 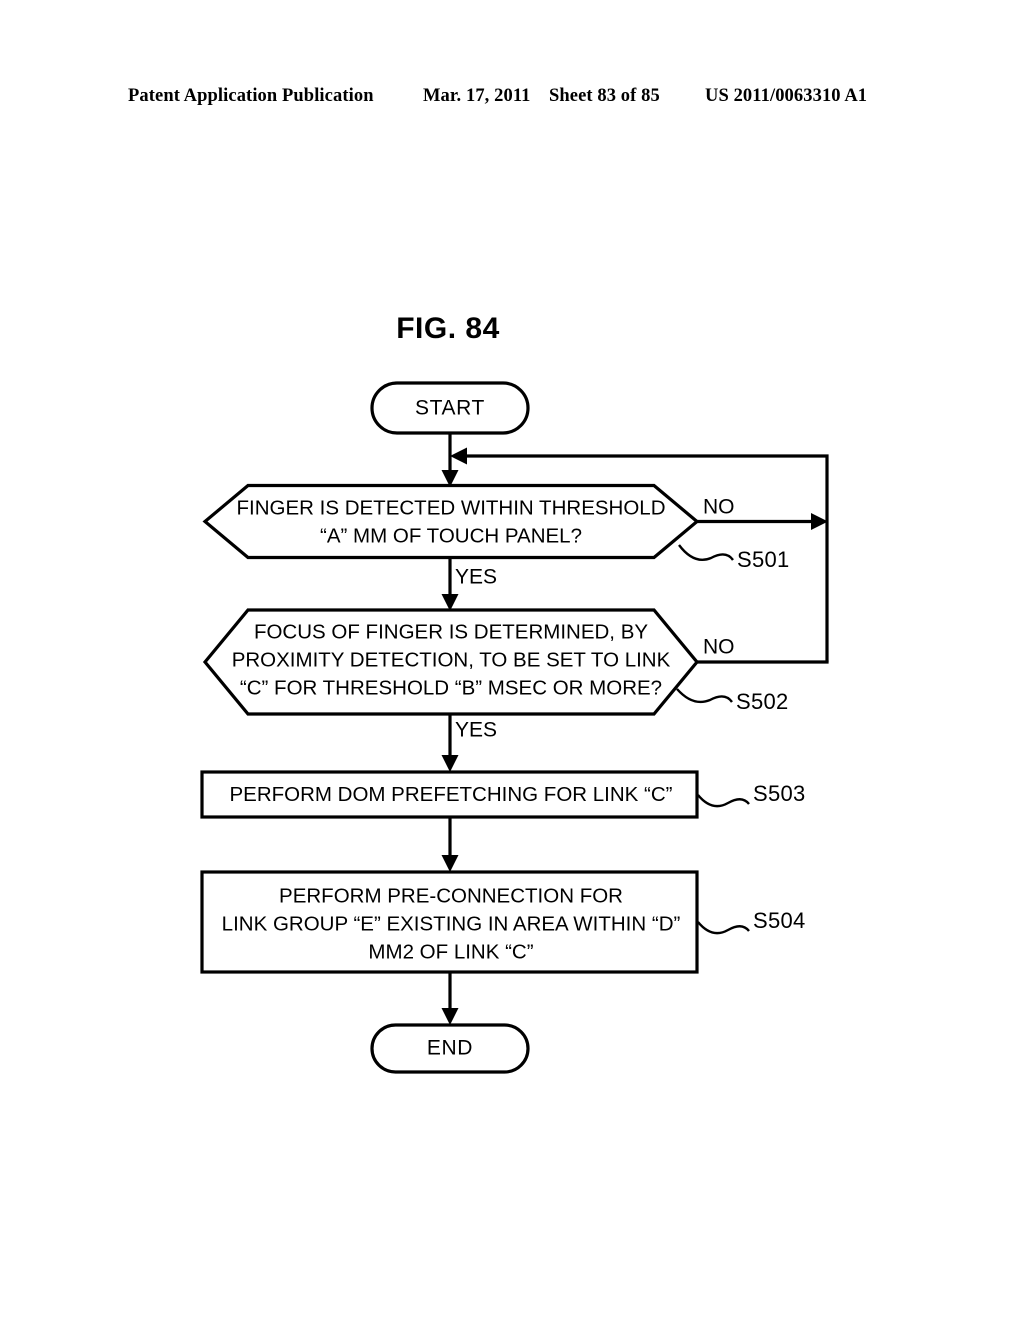 What do you see at coordinates (476, 577) in the screenshot?
I see `branch-s501-yes-label: YES` at bounding box center [476, 577].